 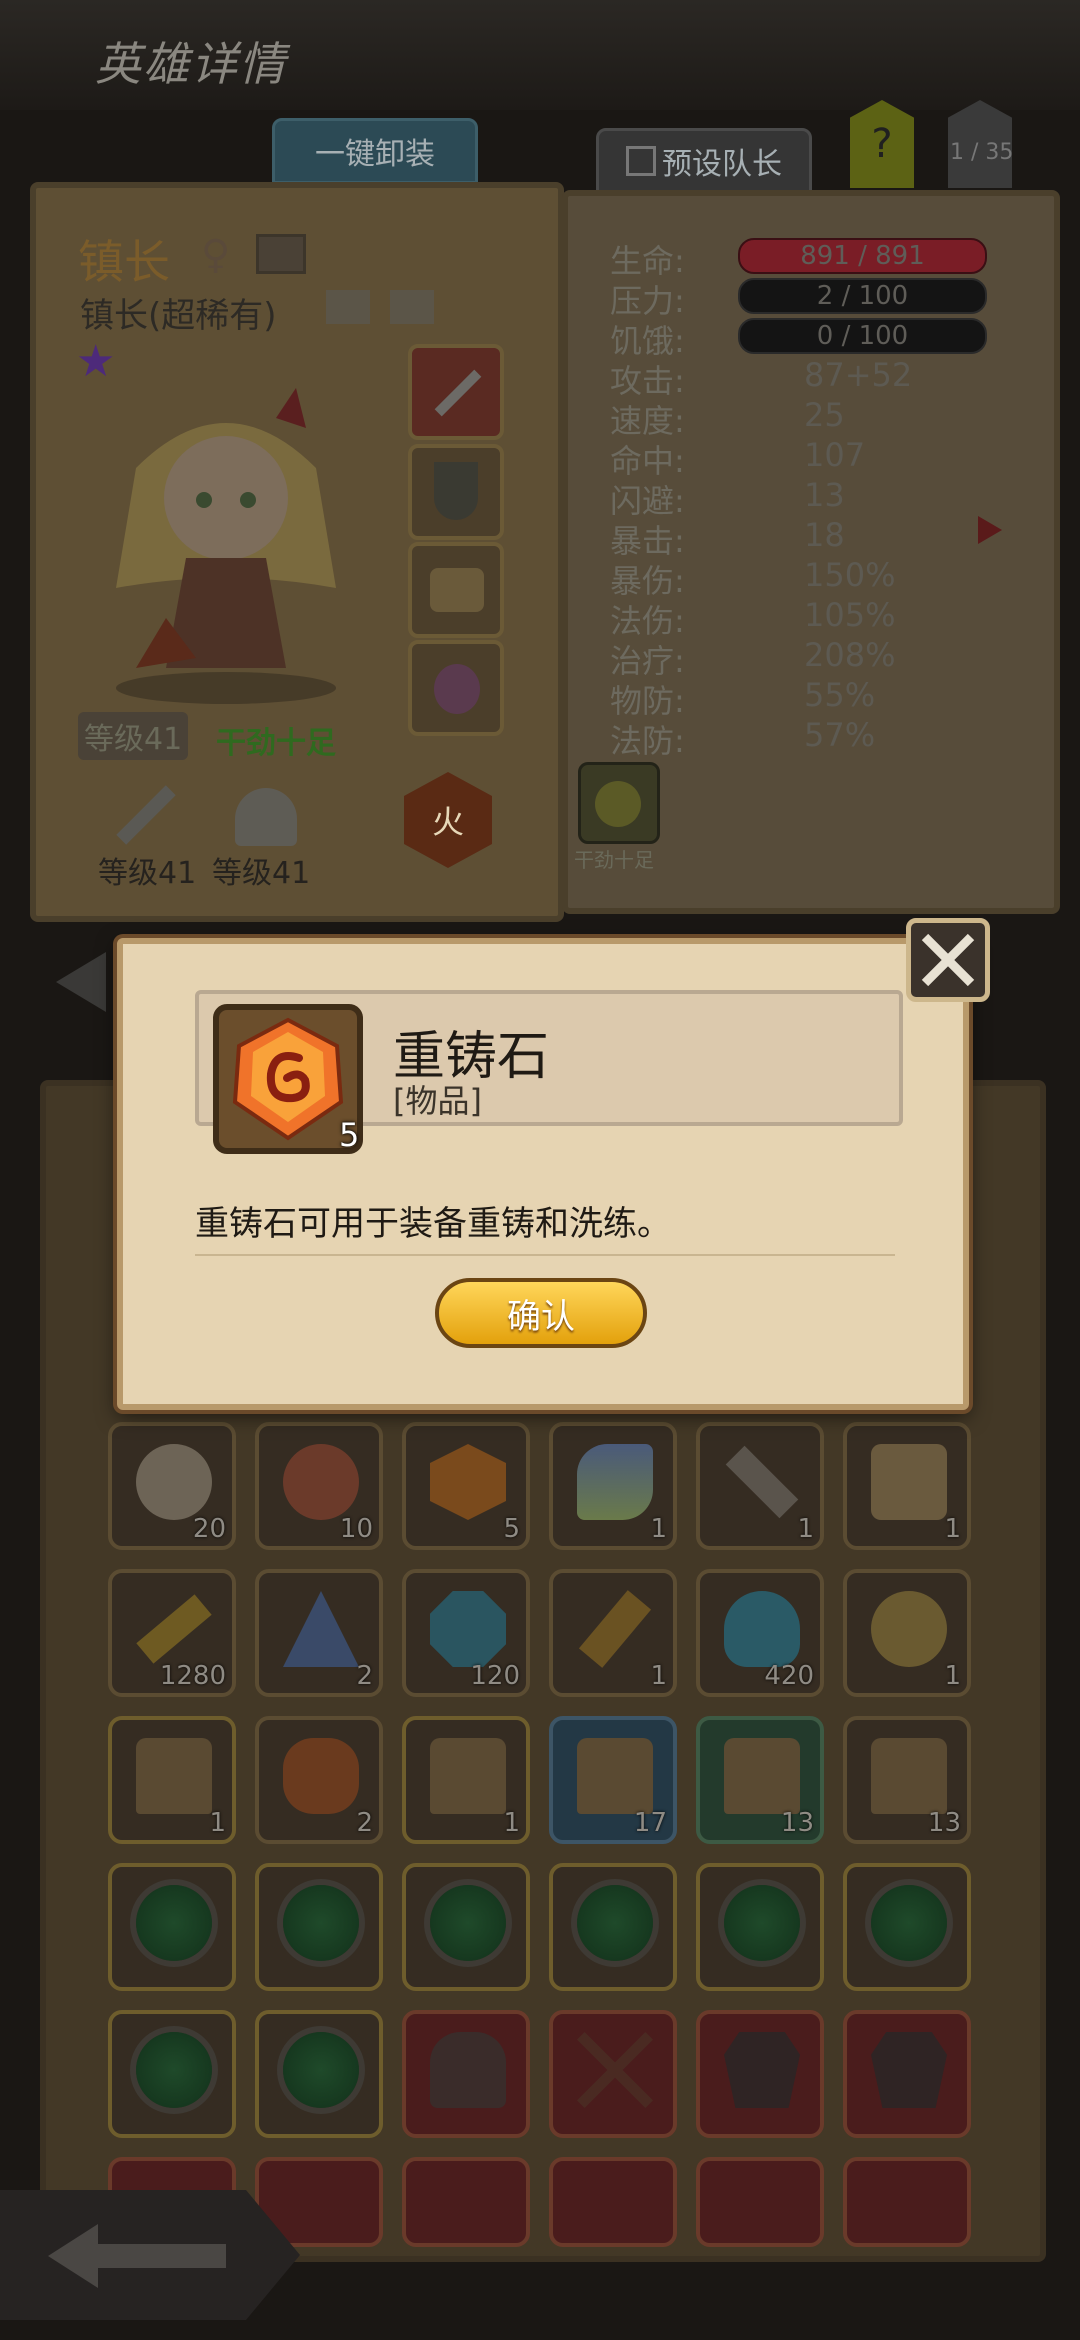 I want to click on help-button: ?, so click(x=882, y=144).